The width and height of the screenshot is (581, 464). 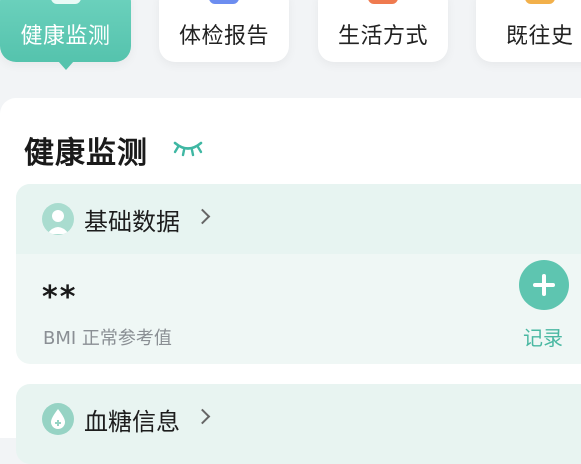 What do you see at coordinates (540, 2) in the screenshot?
I see `history-icon` at bounding box center [540, 2].